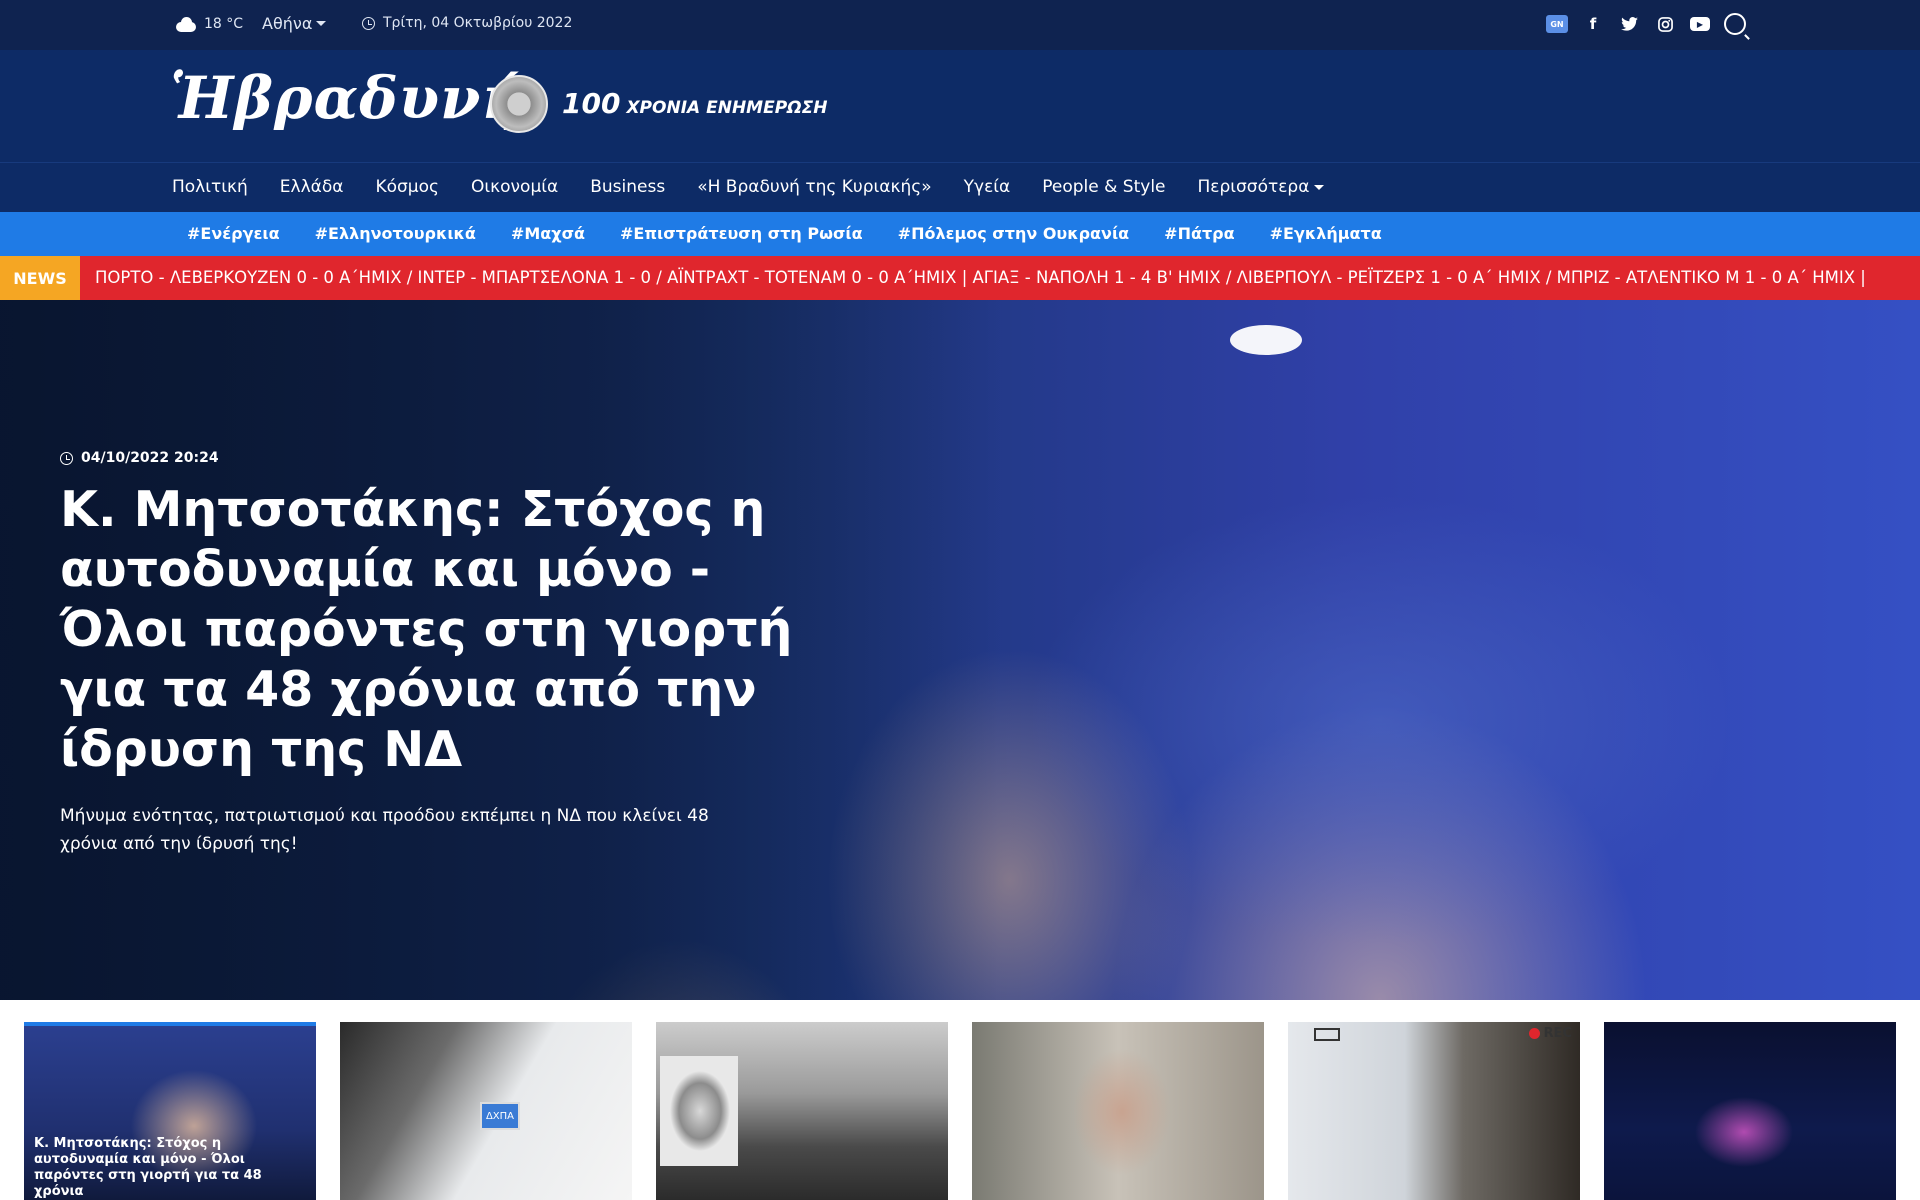 This screenshot has height=1200, width=1920. What do you see at coordinates (40, 278) in the screenshot?
I see `news-badge: NEWS` at bounding box center [40, 278].